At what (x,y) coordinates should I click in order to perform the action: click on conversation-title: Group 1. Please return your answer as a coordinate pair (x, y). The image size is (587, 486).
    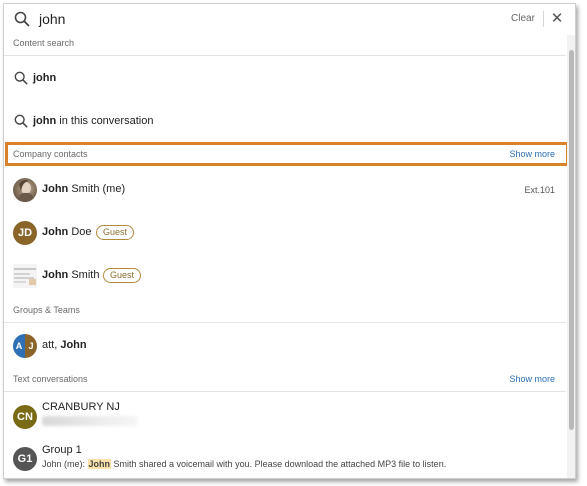
    Looking at the image, I should click on (62, 450).